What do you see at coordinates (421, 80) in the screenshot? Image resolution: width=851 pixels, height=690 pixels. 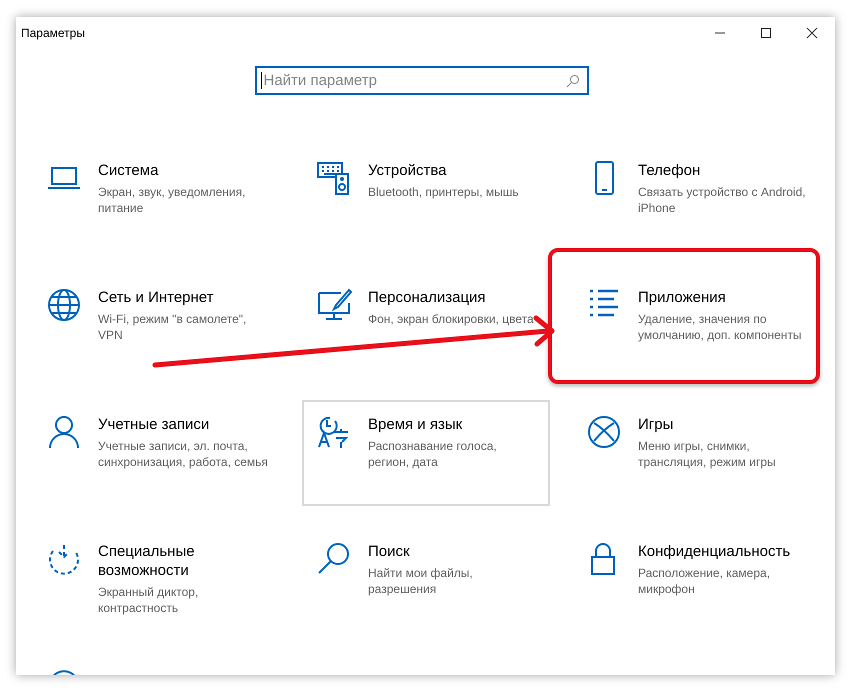 I see `search-field: Найти параметр` at bounding box center [421, 80].